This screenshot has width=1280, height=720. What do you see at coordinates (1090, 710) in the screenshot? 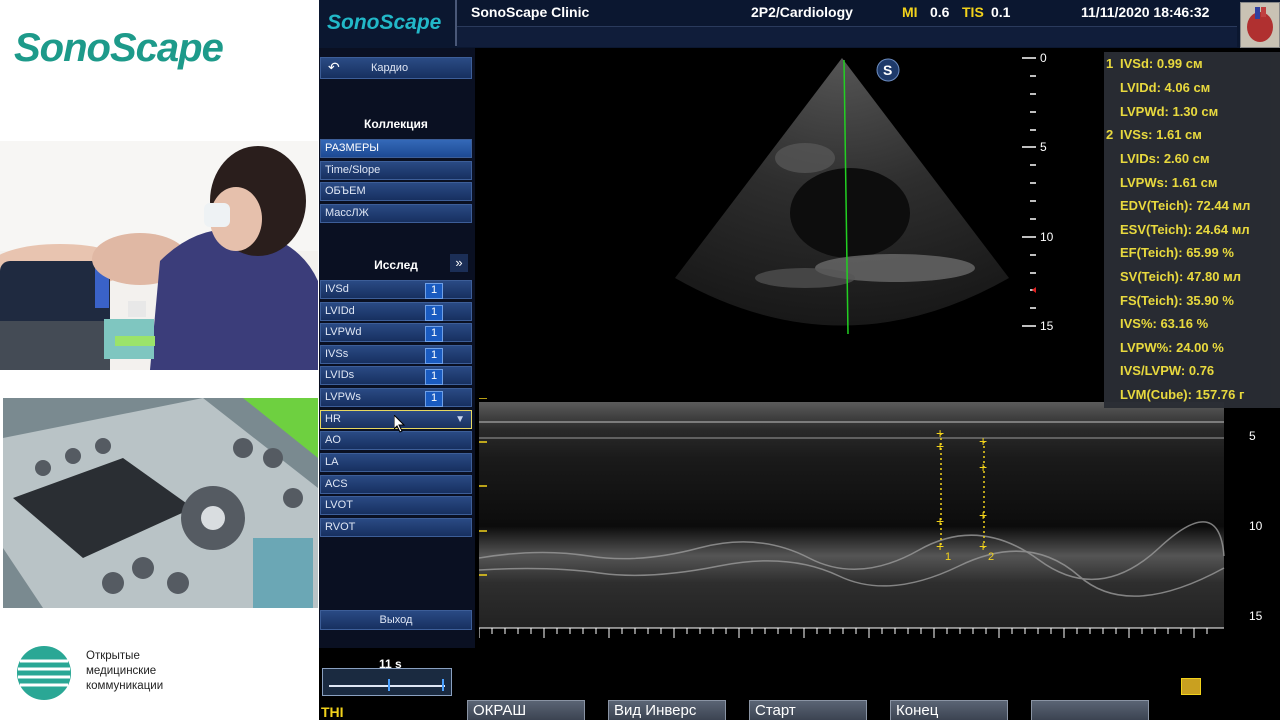
I see `empty-softkey-button` at bounding box center [1090, 710].